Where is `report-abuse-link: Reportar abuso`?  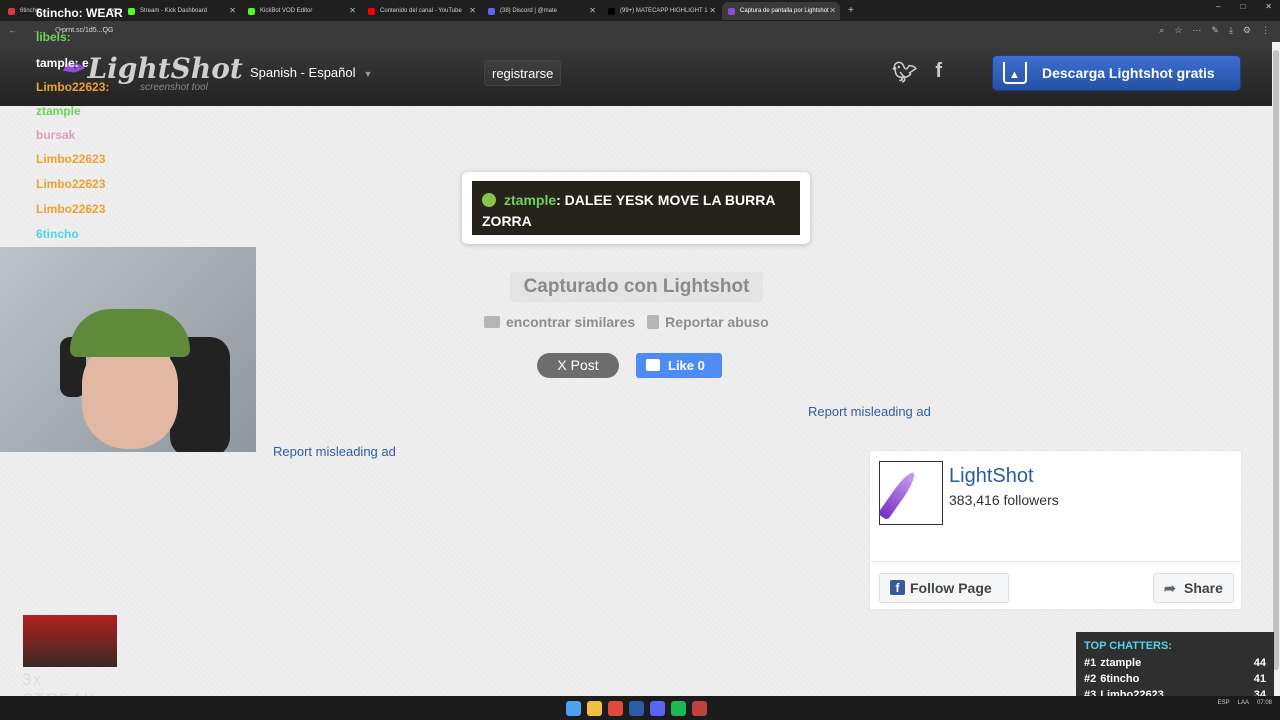 report-abuse-link: Reportar abuso is located at coordinates (708, 322).